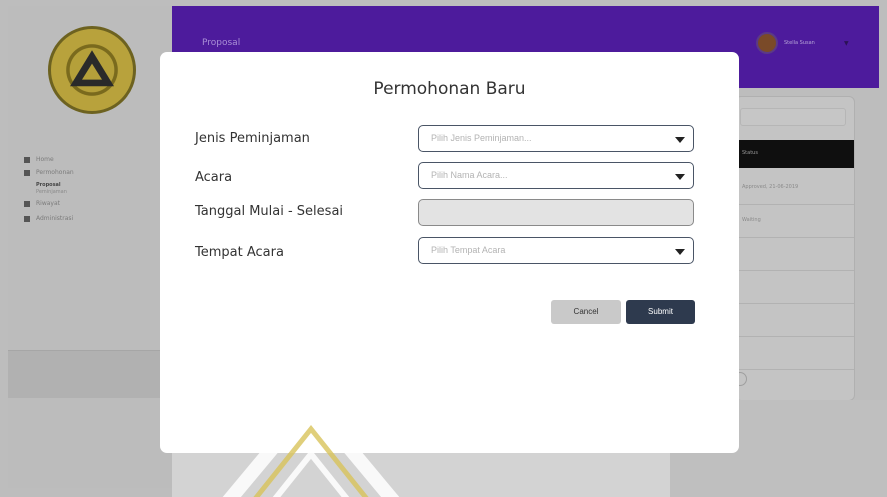 The width and height of the screenshot is (887, 497). What do you see at coordinates (269, 211) in the screenshot?
I see `tanggal-label: Tanggal Mulai - Selesai` at bounding box center [269, 211].